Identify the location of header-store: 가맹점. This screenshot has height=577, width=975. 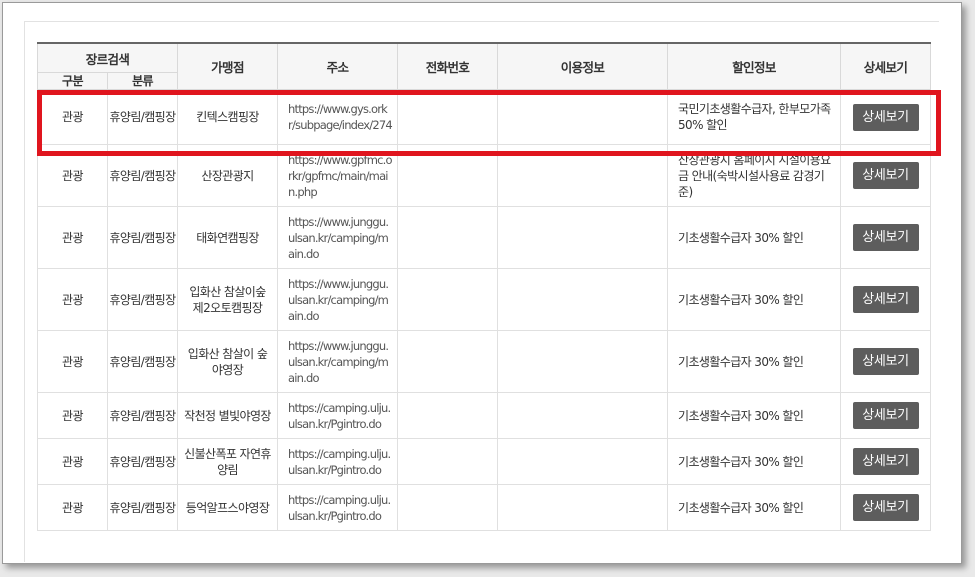
(228, 66).